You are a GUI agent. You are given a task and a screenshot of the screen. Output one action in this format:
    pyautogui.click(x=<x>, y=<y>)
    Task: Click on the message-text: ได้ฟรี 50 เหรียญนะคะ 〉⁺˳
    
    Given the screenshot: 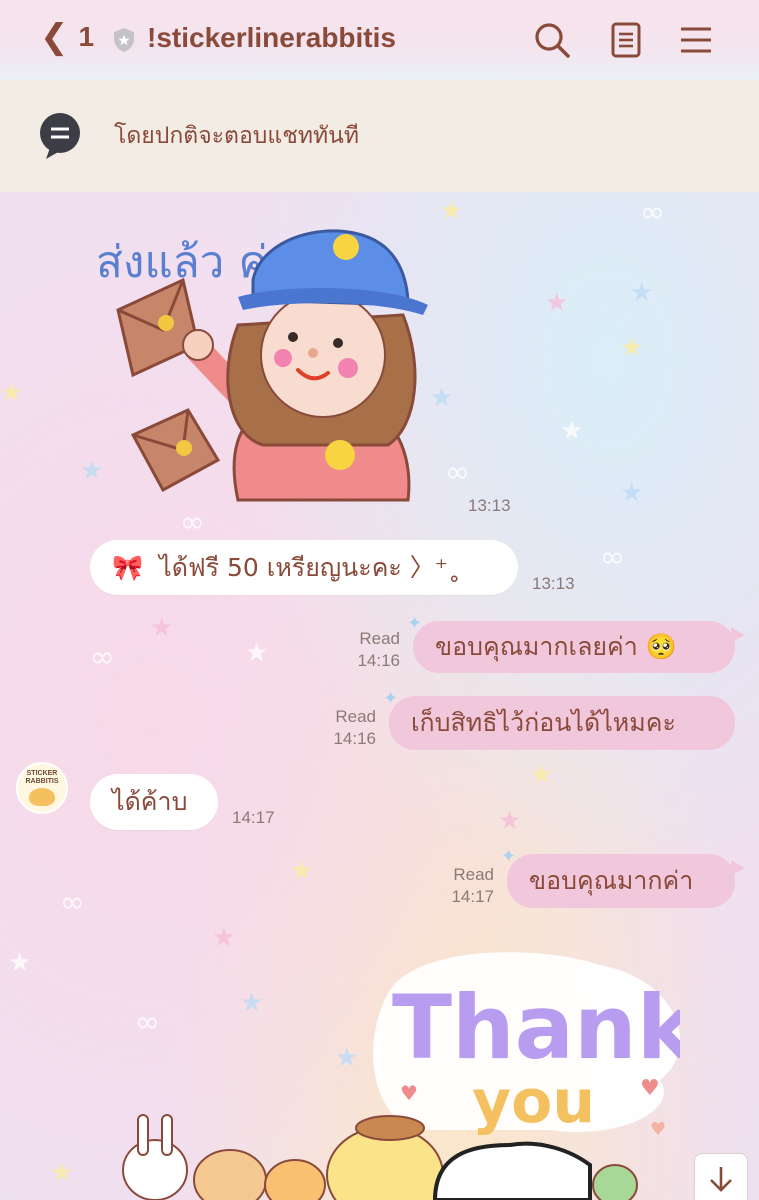 What is the action you would take?
    pyautogui.click(x=310, y=567)
    